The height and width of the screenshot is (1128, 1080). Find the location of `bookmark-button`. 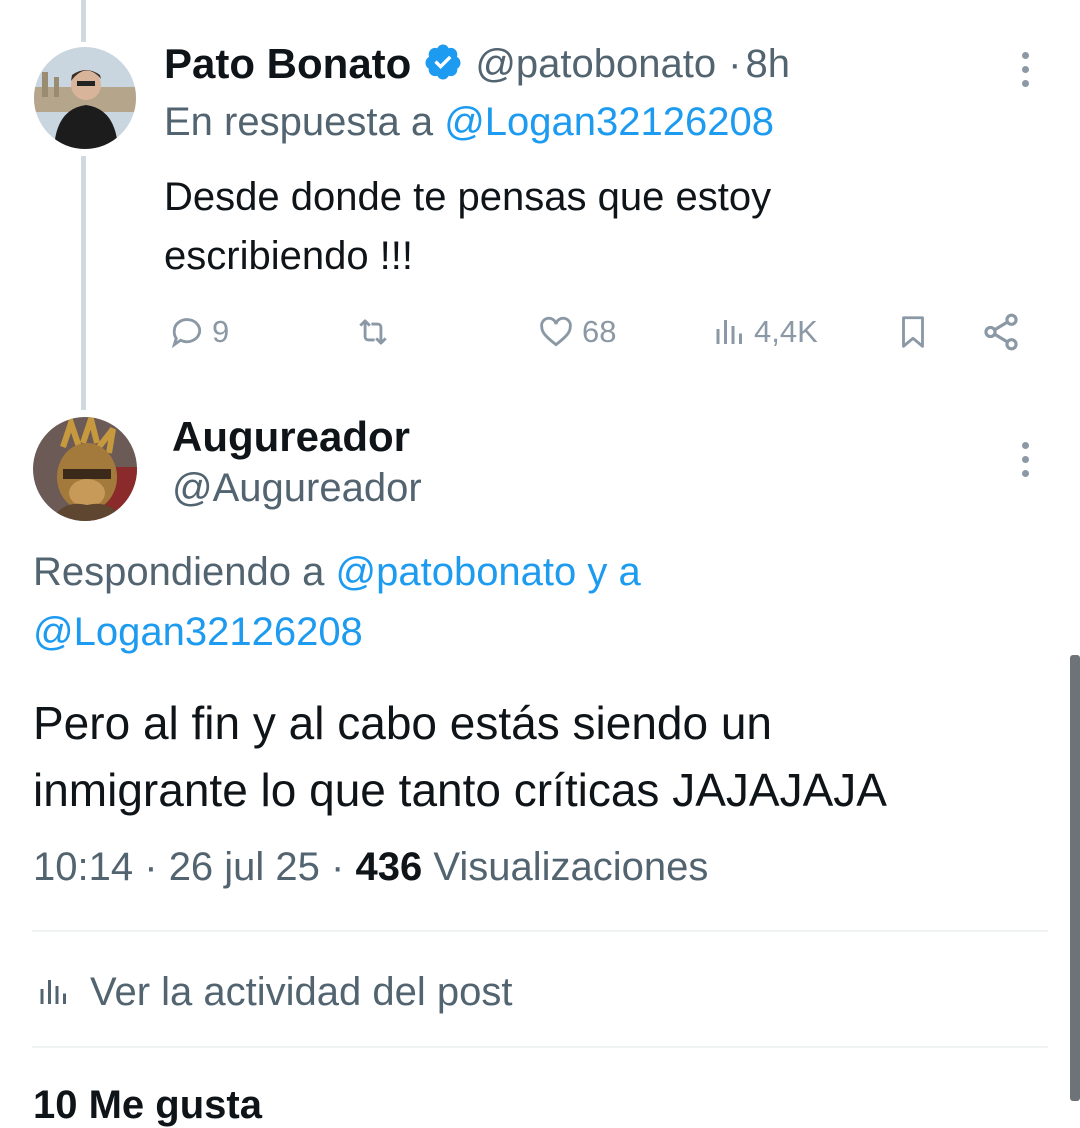

bookmark-button is located at coordinates (913, 332).